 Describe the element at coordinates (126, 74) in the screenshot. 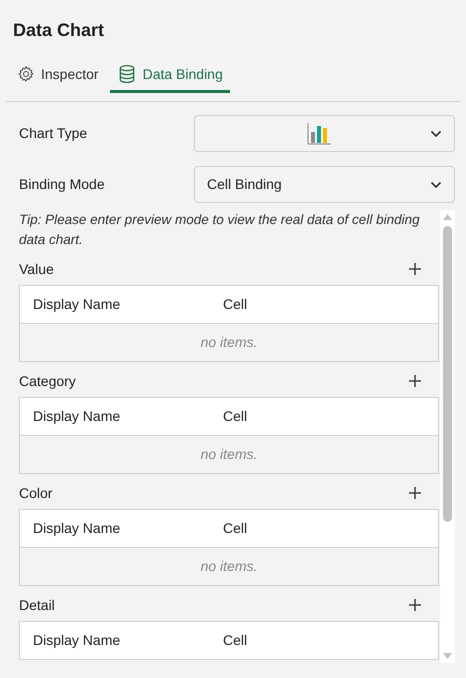

I see `database-icon` at that location.